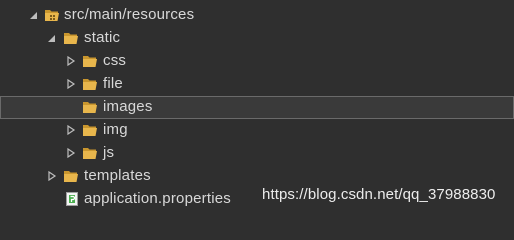 Image resolution: width=514 pixels, height=240 pixels. I want to click on tree-label-application-properties: application.properties, so click(157, 198).